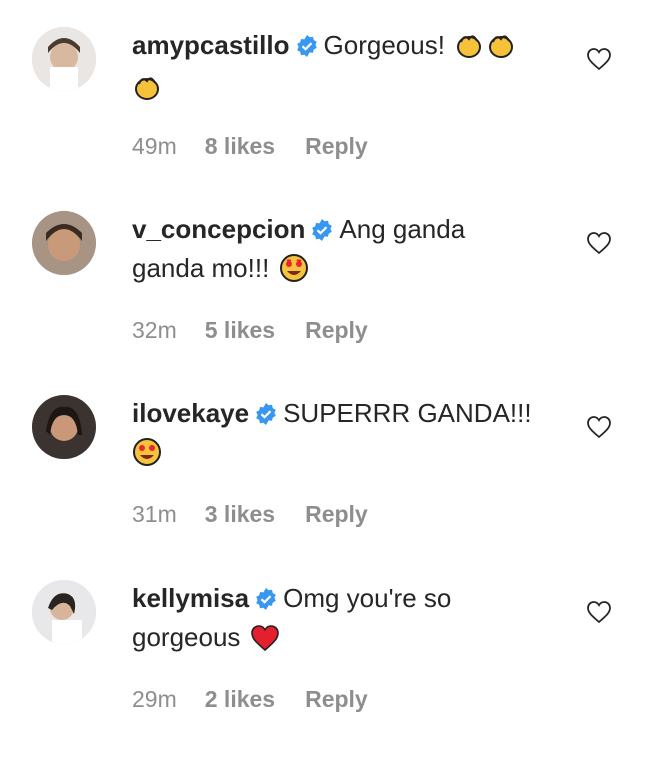 This screenshot has height=764, width=654. Describe the element at coordinates (337, 251) in the screenshot. I see `comment-text: v_concepcion Ang ganda ganda mo!!!` at that location.